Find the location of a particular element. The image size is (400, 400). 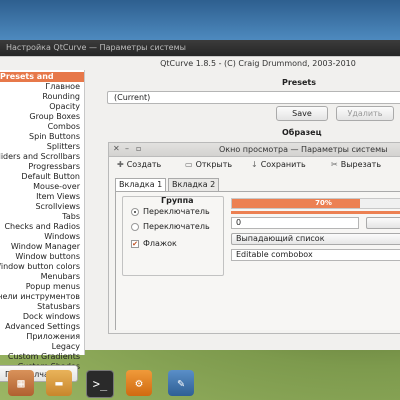

open-folder-icon: ▭ is located at coordinates (189, 164).